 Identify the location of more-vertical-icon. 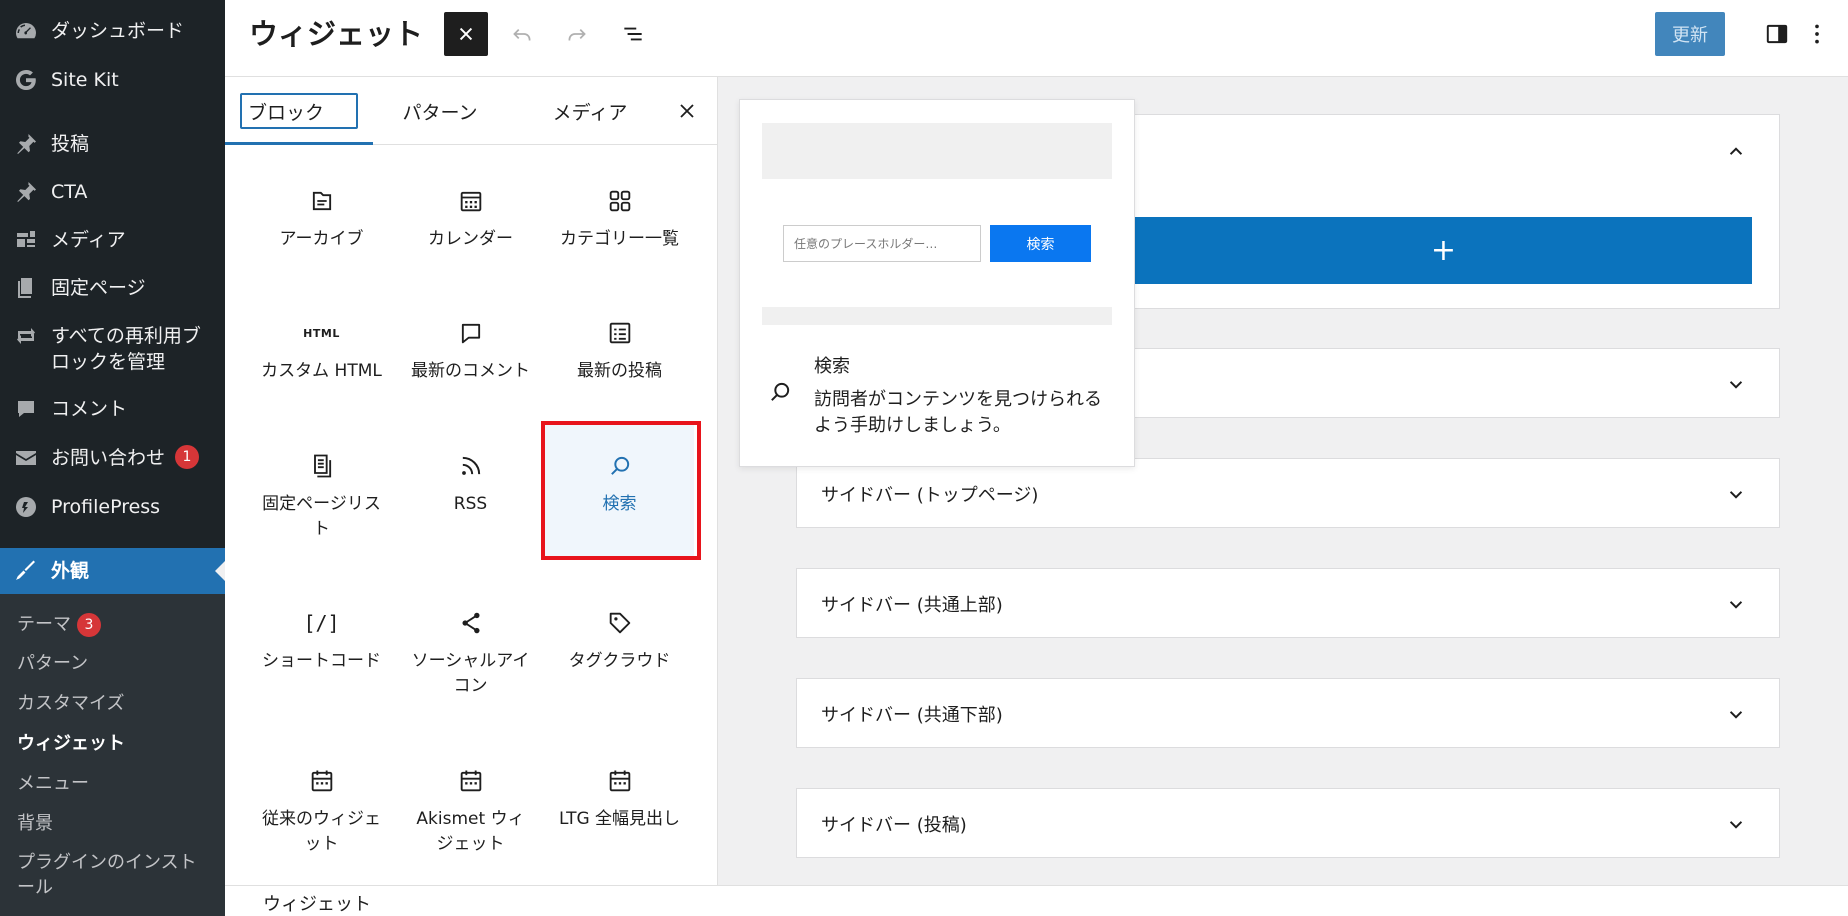
(1817, 34).